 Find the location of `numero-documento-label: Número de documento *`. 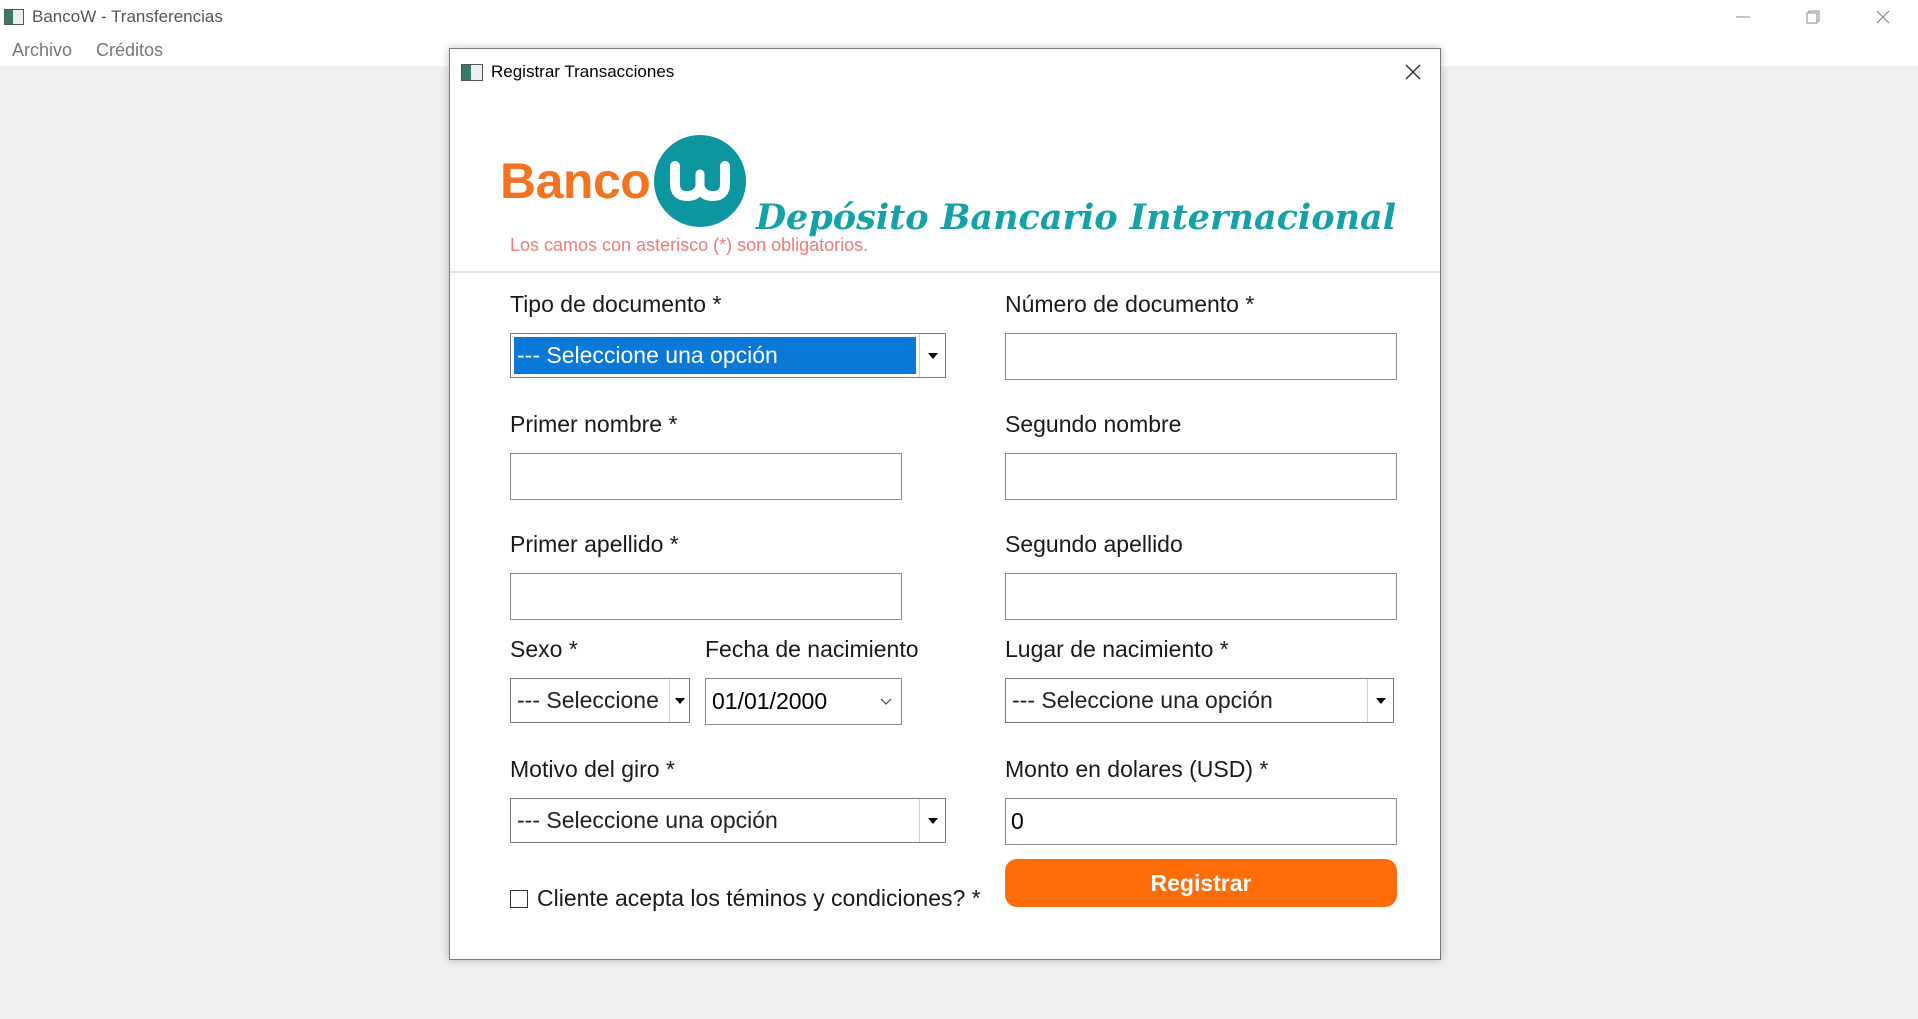

numero-documento-label: Número de documento * is located at coordinates (1130, 304).